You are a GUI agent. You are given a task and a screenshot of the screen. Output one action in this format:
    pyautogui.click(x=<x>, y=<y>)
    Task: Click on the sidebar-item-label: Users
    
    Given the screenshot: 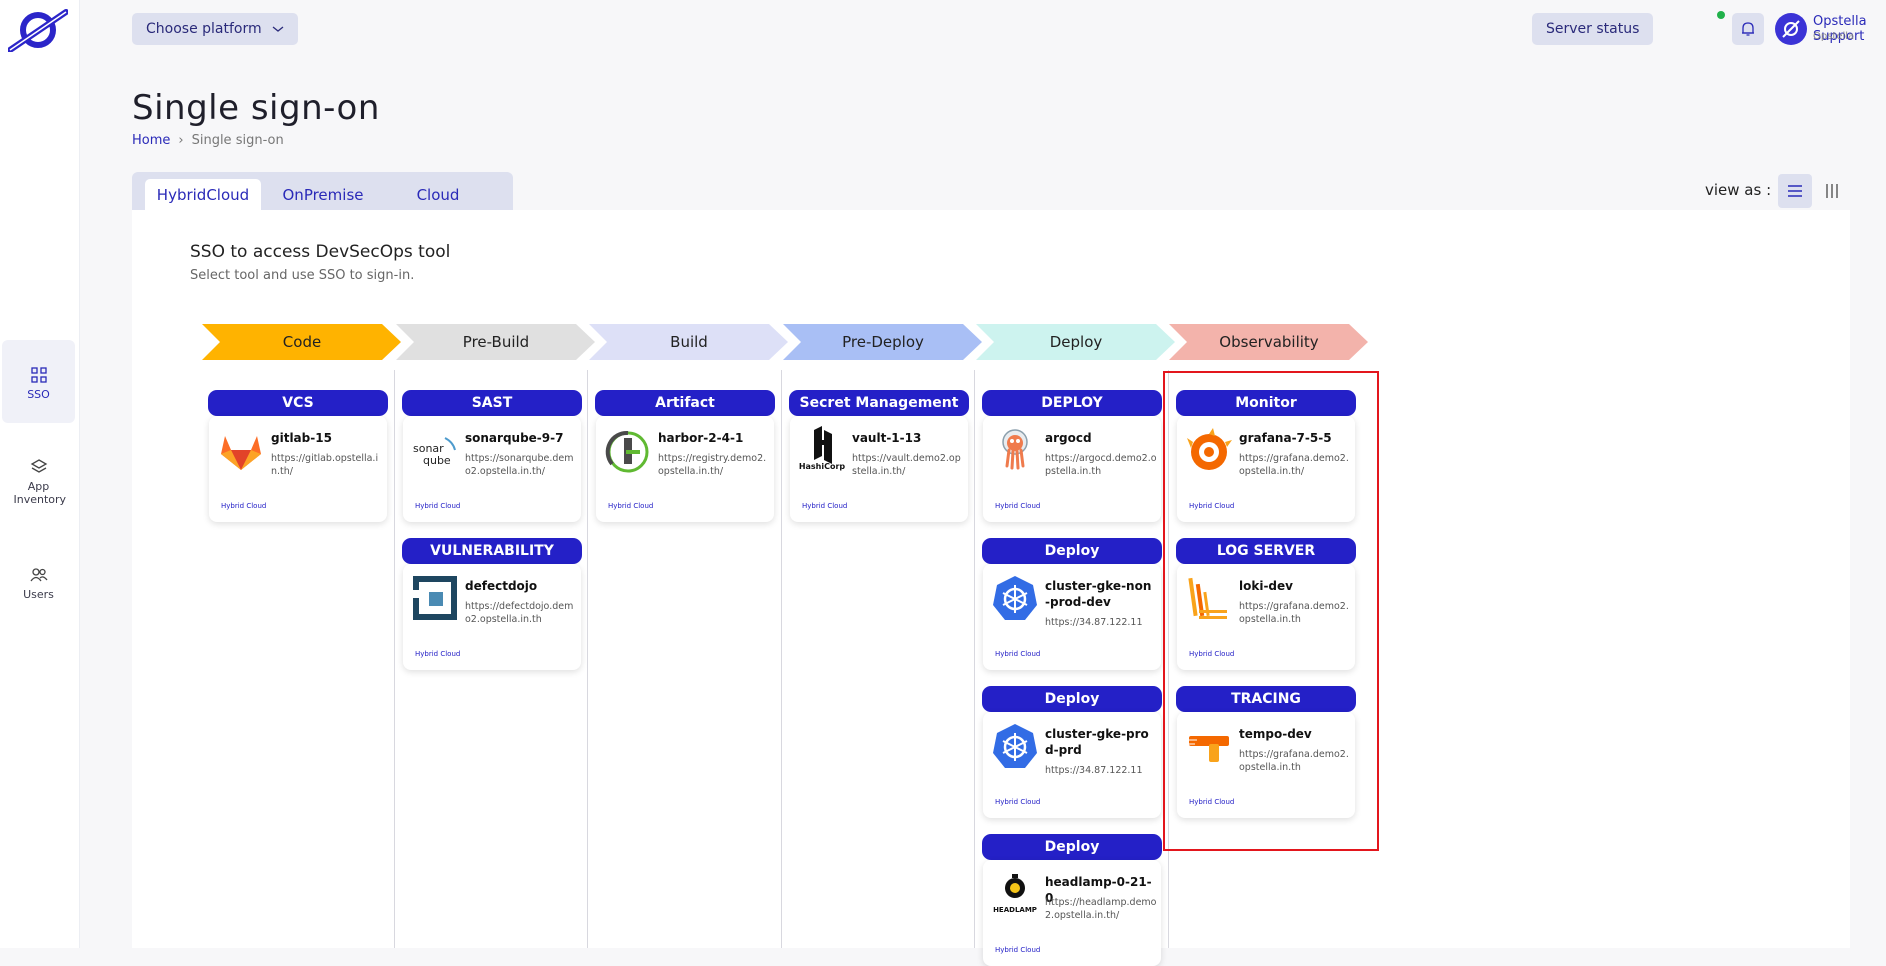 What is the action you would take?
    pyautogui.click(x=38, y=594)
    